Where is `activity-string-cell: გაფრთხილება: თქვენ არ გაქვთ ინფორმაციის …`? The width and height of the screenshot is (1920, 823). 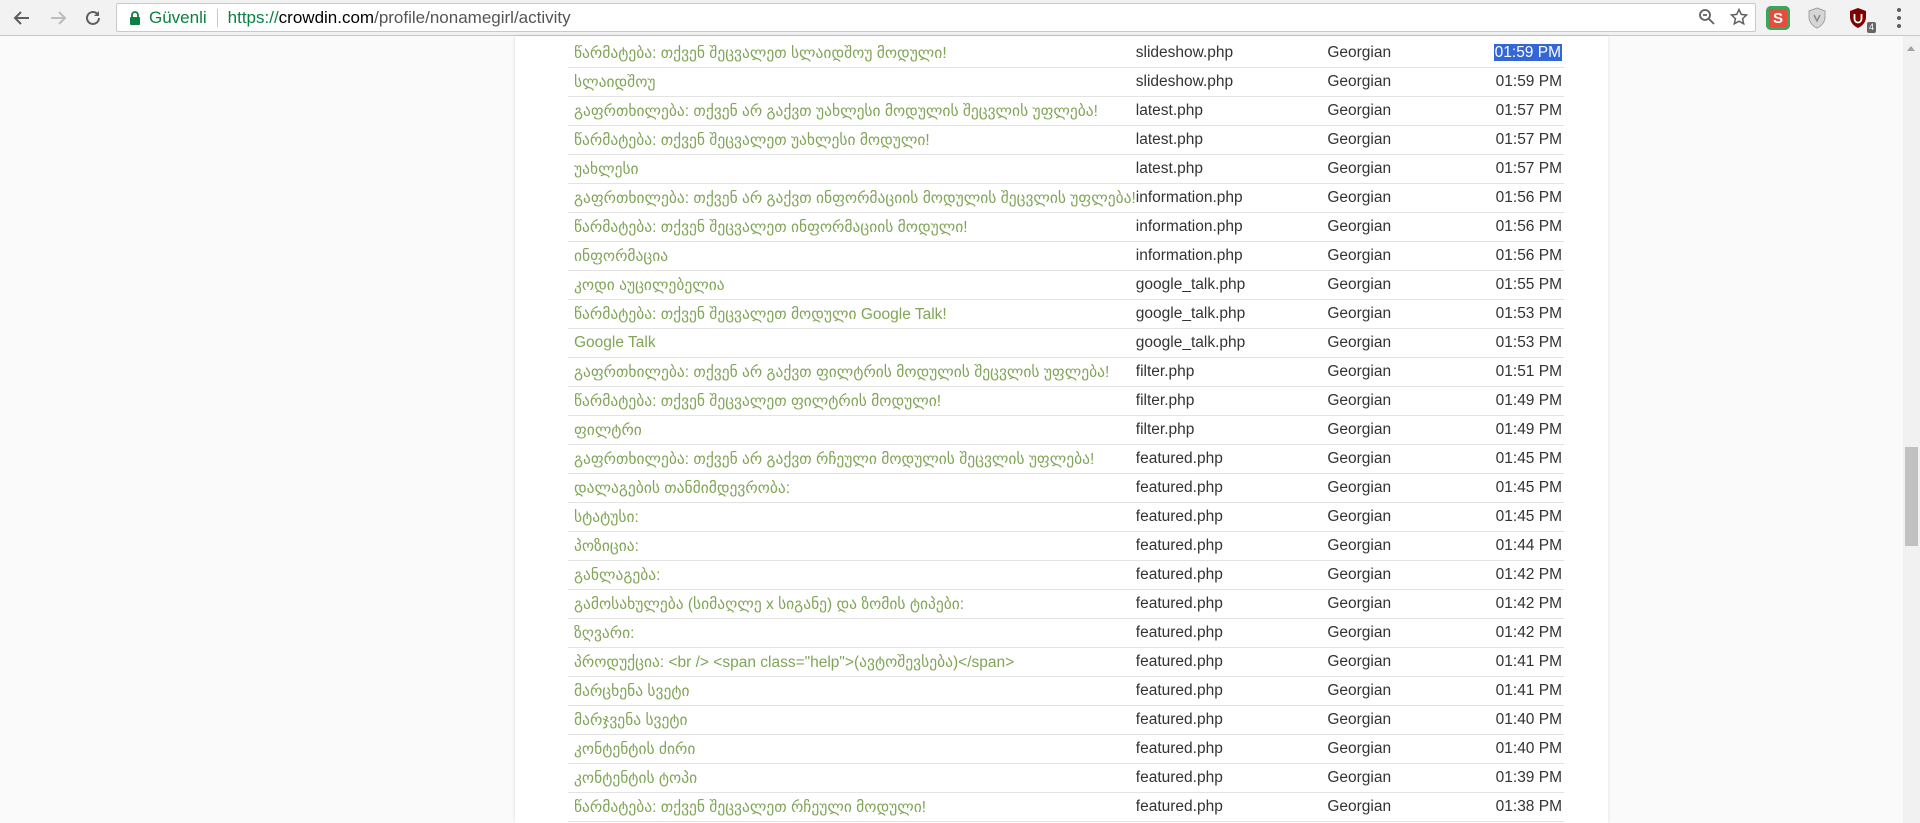 activity-string-cell: გაფრთხილება: თქვენ არ გაქვთ ინფორმაციის … is located at coordinates (852, 198).